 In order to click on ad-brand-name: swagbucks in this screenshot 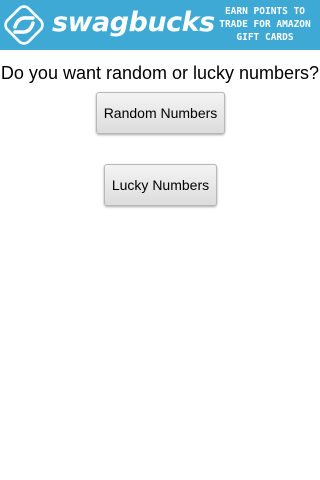, I will do `click(133, 22)`.